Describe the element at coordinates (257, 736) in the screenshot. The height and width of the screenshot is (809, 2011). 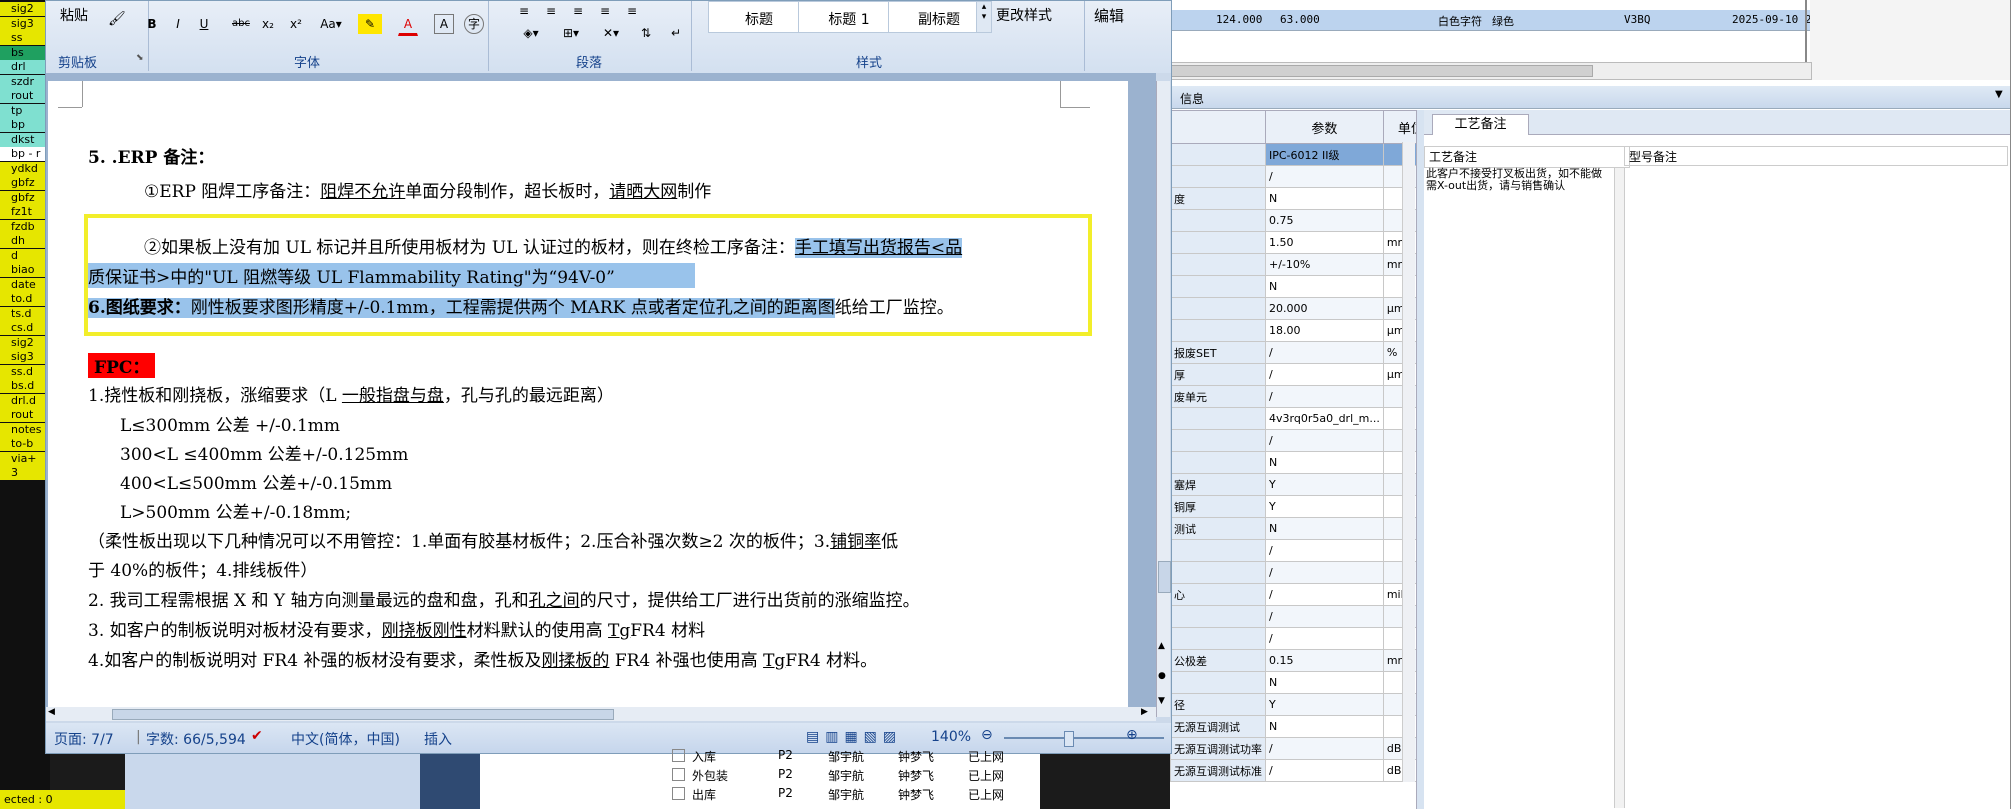
I see `proofing-icon: ✔` at that location.